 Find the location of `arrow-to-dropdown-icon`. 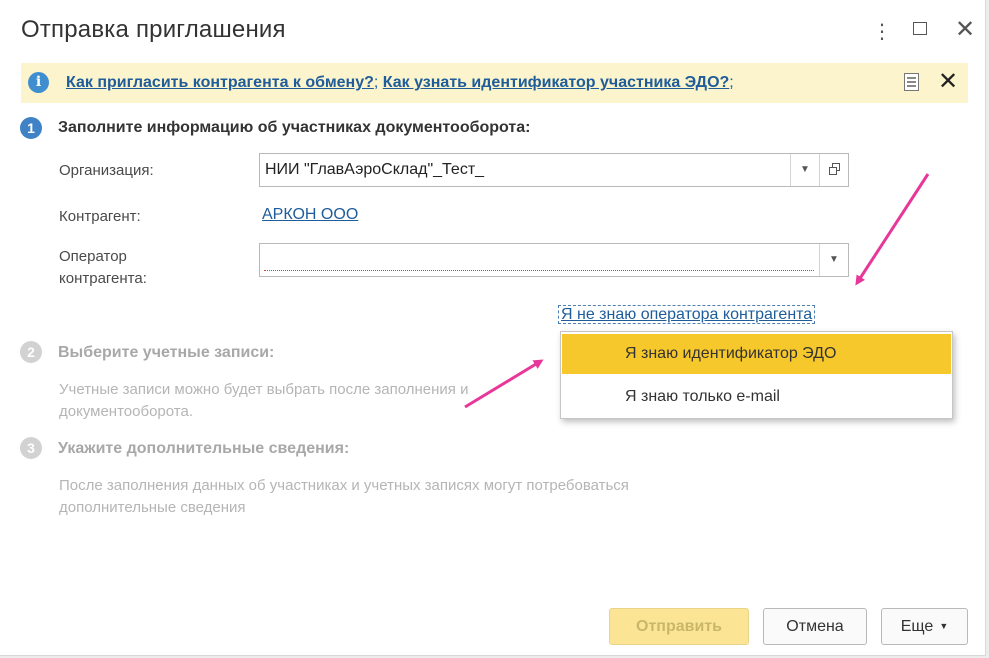

arrow-to-dropdown-icon is located at coordinates (504, 384).